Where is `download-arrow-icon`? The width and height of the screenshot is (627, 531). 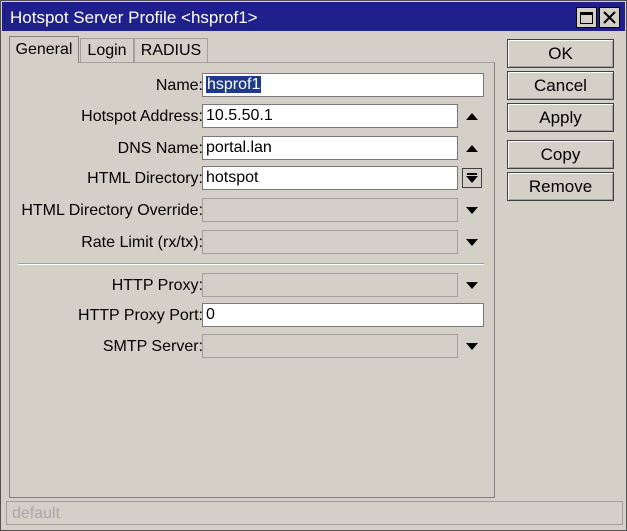 download-arrow-icon is located at coordinates (472, 178).